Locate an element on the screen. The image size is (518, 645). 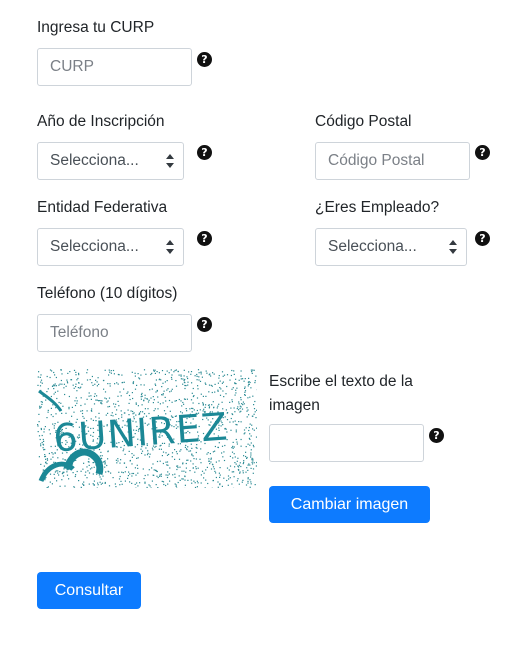
captcha-label: Escribe el texto de la imagen is located at coordinates (341, 394).